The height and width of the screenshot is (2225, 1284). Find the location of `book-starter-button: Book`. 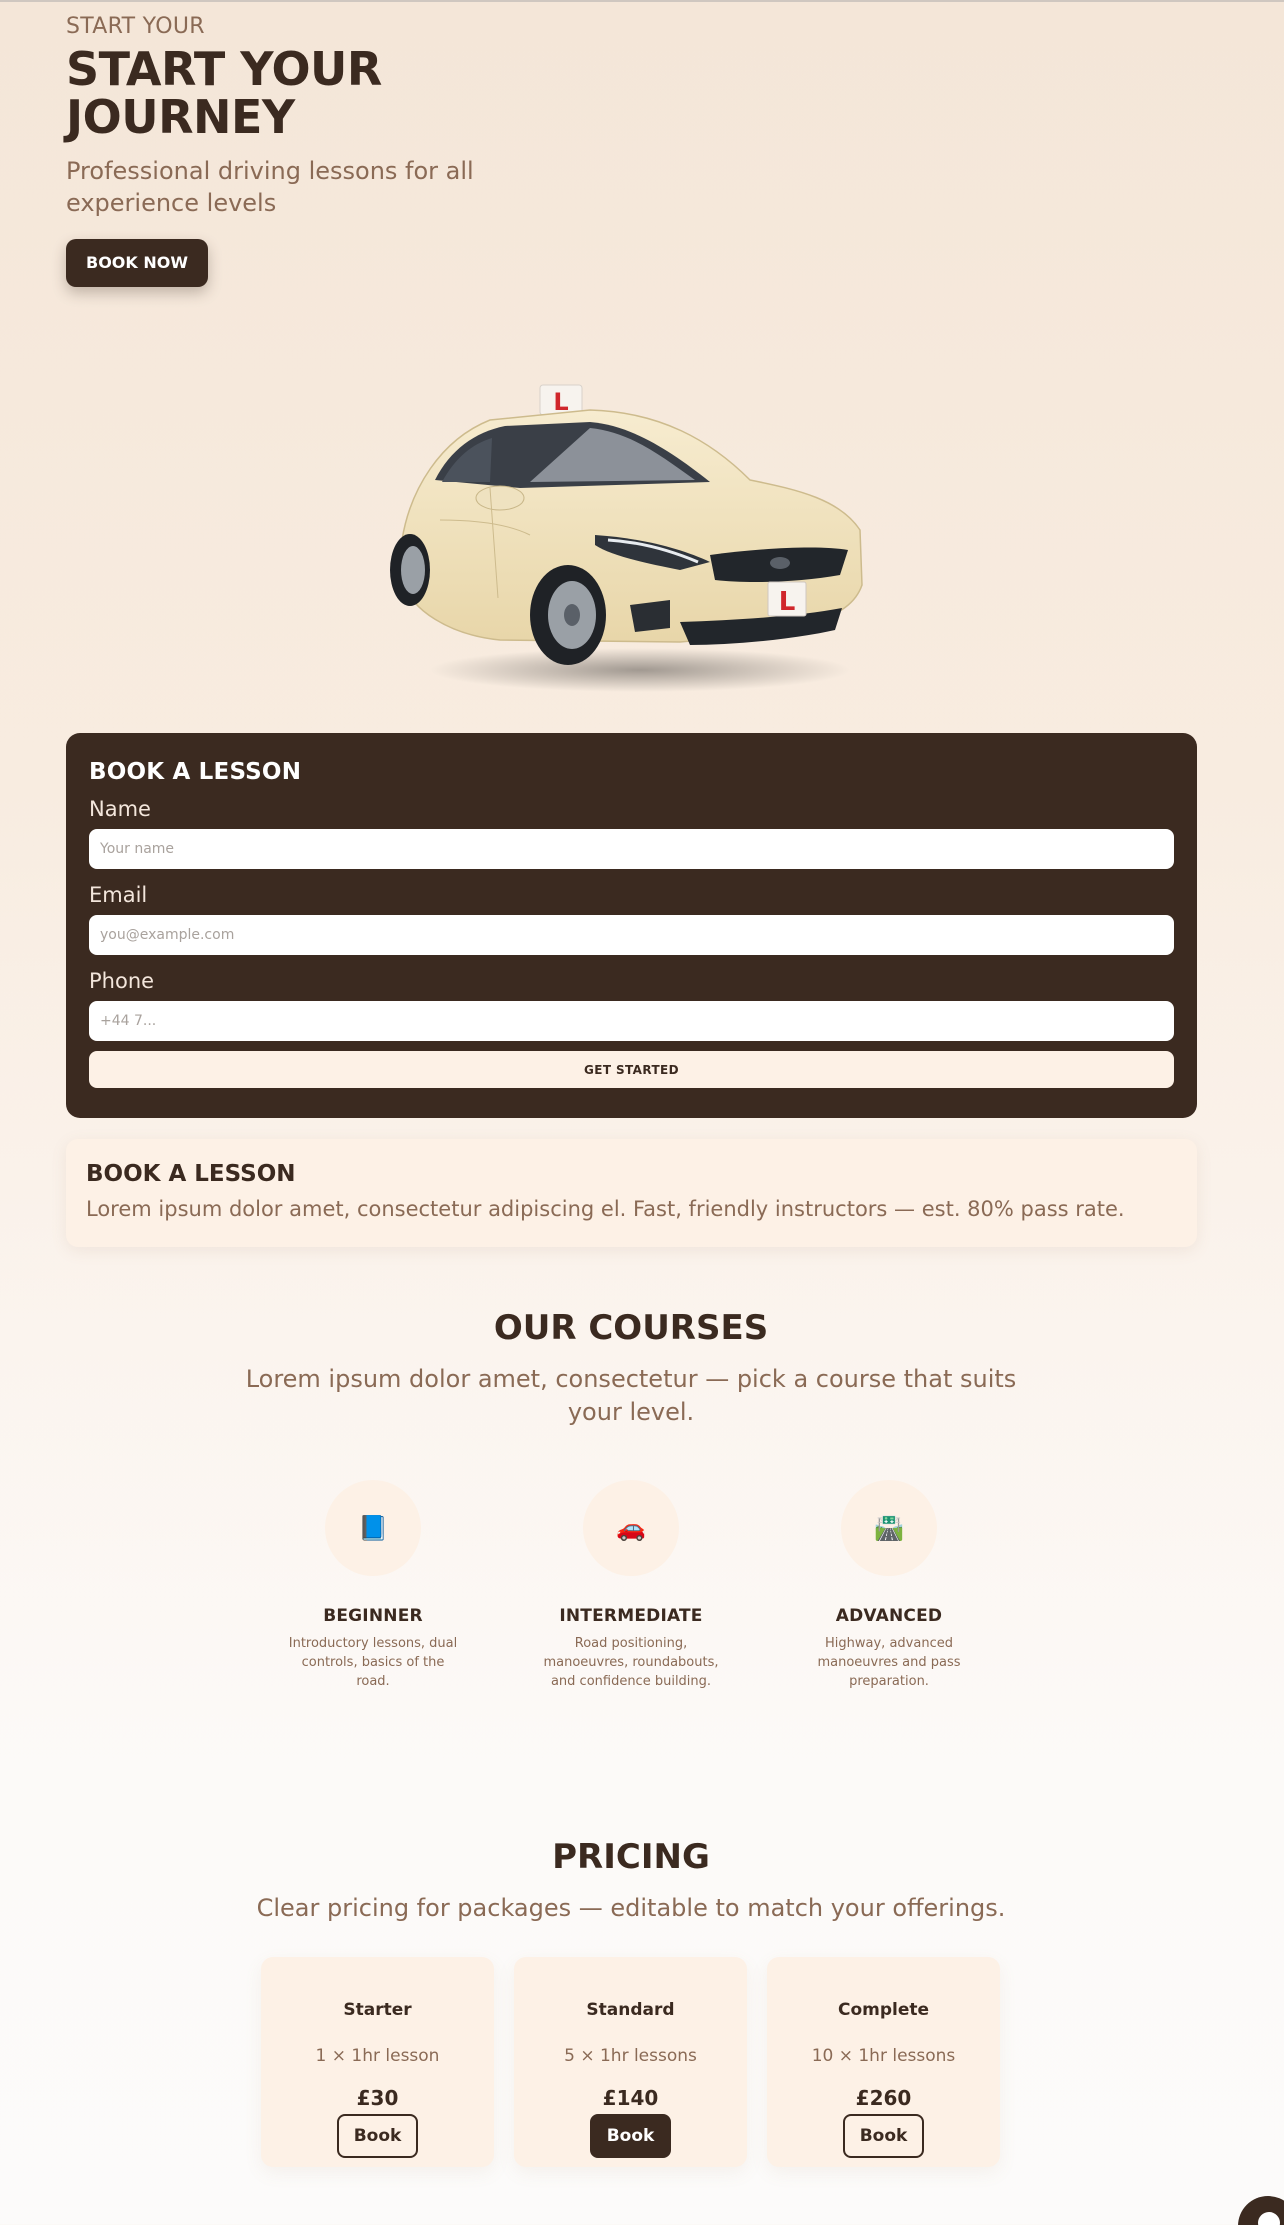

book-starter-button: Book is located at coordinates (377, 2136).